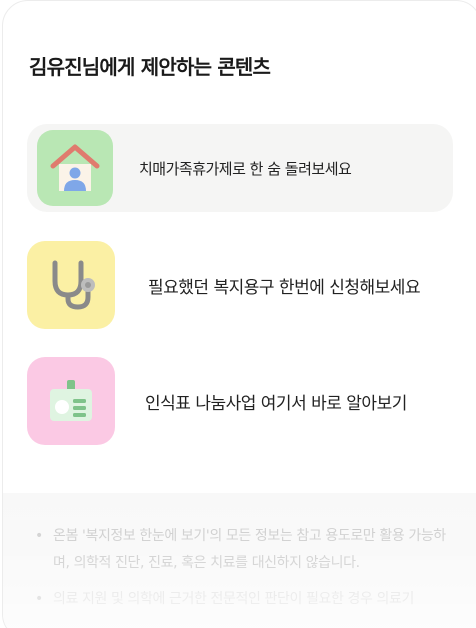  I want to click on house-person-icon, so click(75, 168).